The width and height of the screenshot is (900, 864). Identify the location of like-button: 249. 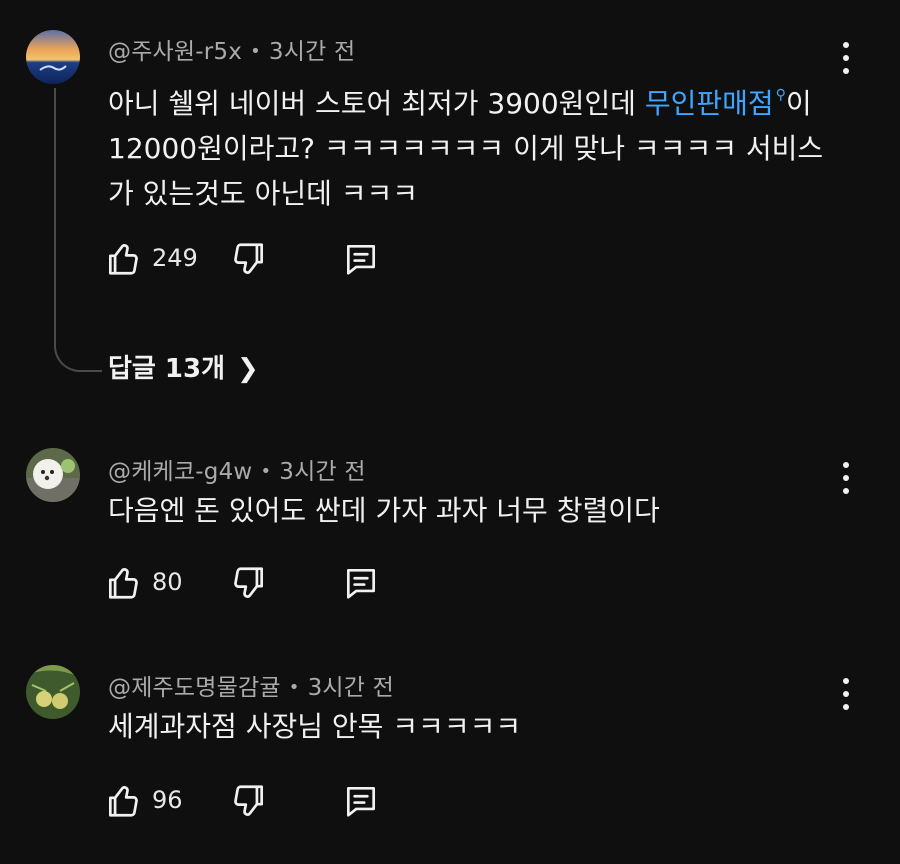
(159, 259).